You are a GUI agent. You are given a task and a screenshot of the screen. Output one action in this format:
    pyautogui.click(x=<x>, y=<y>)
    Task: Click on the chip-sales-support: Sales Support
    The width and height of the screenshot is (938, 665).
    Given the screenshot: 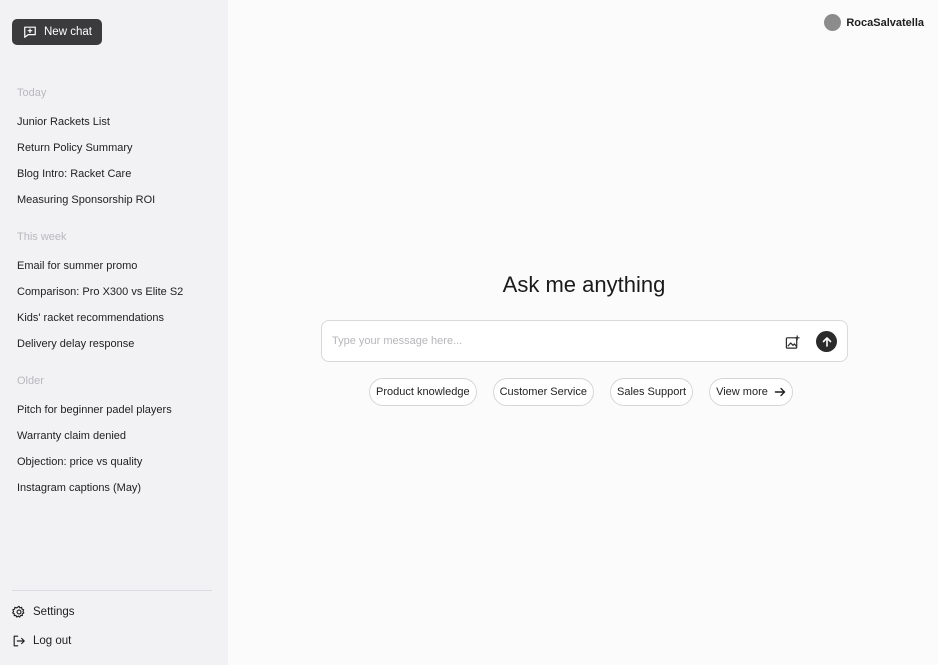 What is the action you would take?
    pyautogui.click(x=651, y=392)
    